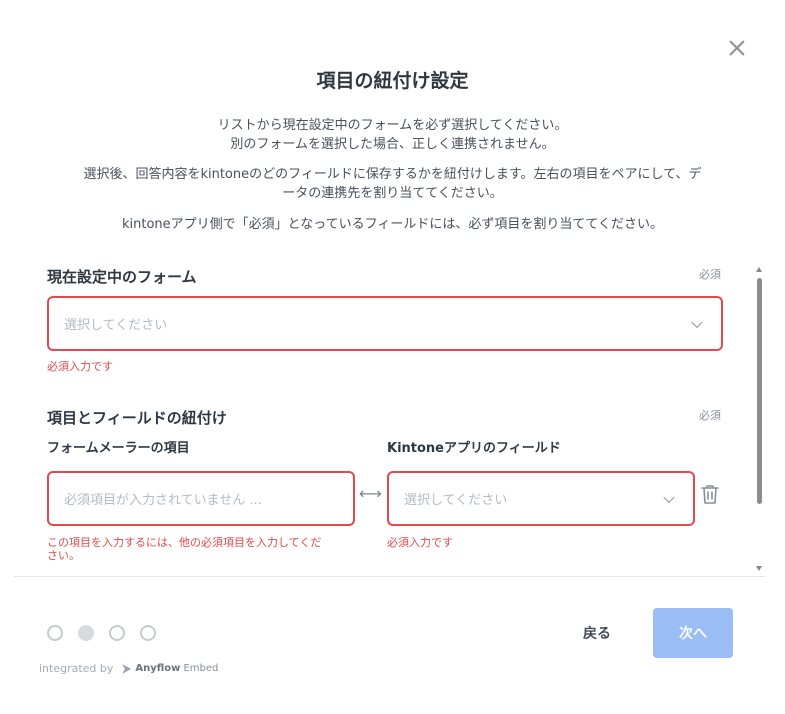 Image resolution: width=785 pixels, height=714 pixels. What do you see at coordinates (122, 277) in the screenshot?
I see `form-section-label: 現在設定中のフォーム` at bounding box center [122, 277].